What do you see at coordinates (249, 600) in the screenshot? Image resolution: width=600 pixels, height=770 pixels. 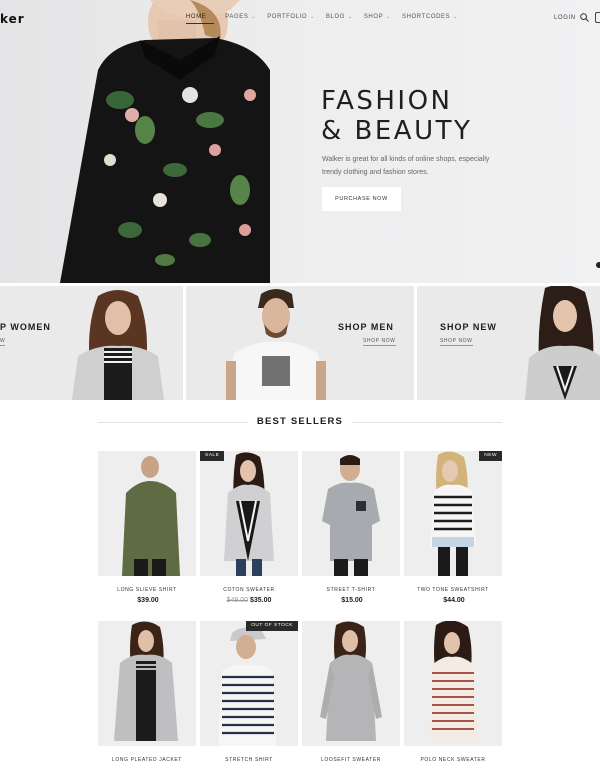 I see `product-price: $49.00 $35.00` at bounding box center [249, 600].